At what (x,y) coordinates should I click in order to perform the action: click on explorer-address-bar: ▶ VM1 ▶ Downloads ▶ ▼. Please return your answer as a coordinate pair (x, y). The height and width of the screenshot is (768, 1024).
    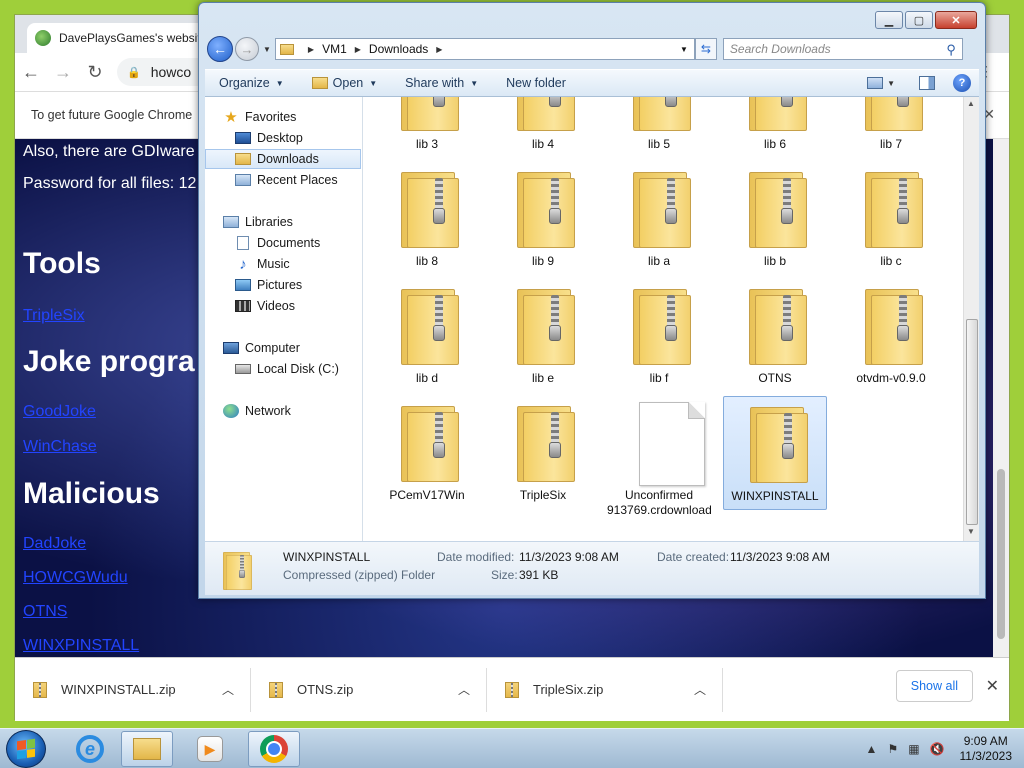
    Looking at the image, I should click on (484, 49).